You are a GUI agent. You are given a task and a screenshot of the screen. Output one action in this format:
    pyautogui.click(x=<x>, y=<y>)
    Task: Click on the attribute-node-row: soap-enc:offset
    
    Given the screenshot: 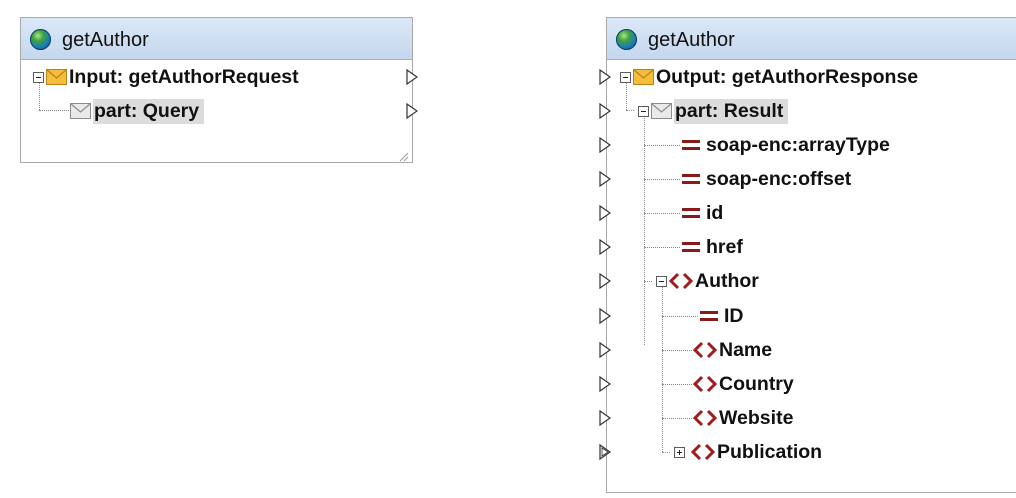 What is the action you would take?
    pyautogui.click(x=766, y=179)
    